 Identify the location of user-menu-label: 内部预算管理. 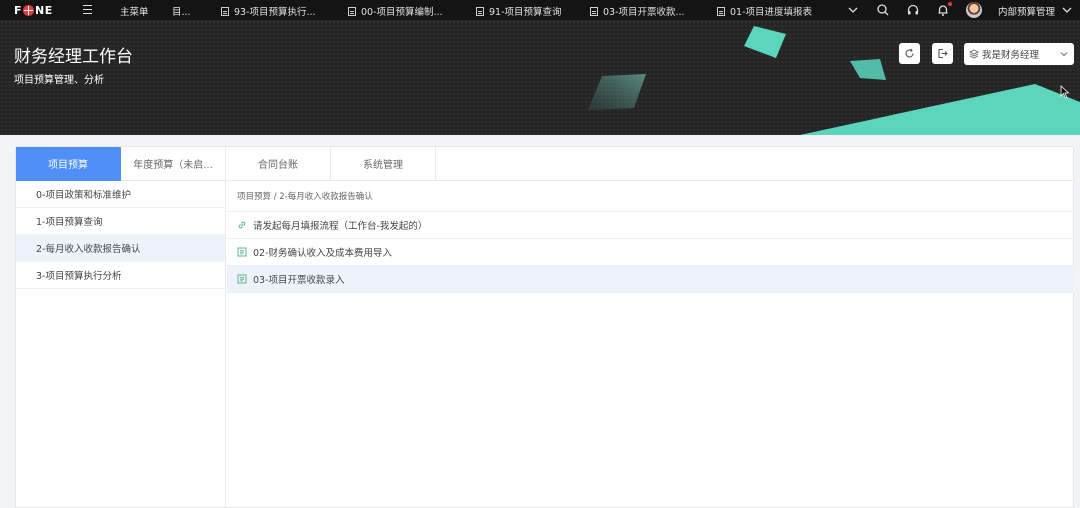
(1026, 11).